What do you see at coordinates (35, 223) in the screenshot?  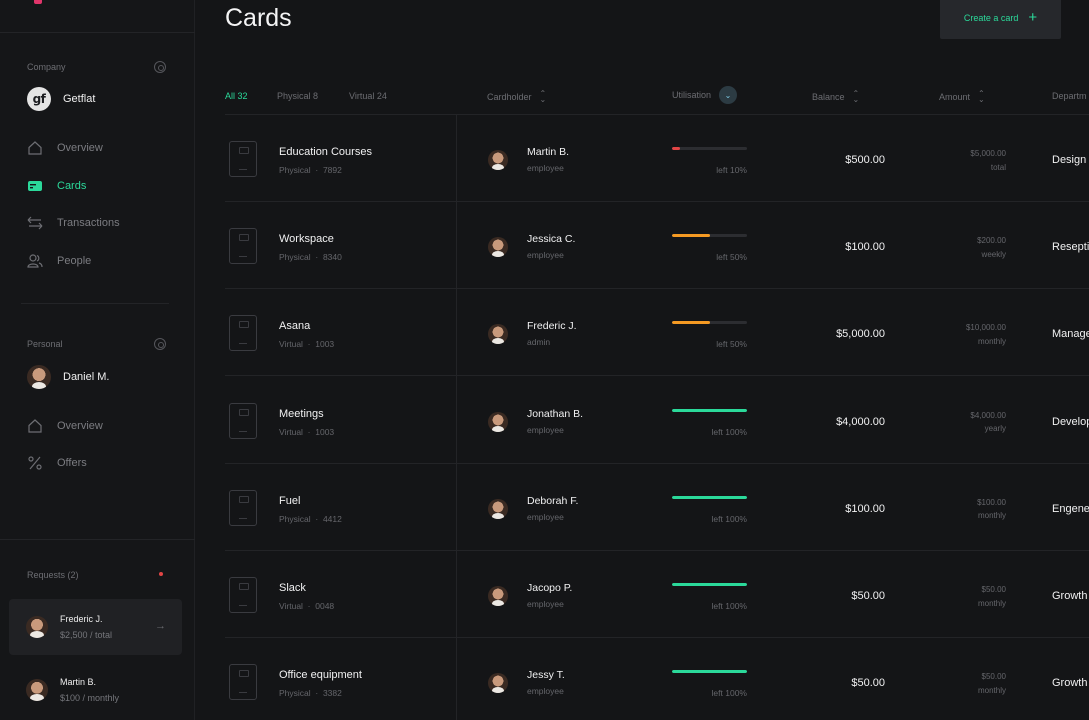 I see `transactions-icon` at bounding box center [35, 223].